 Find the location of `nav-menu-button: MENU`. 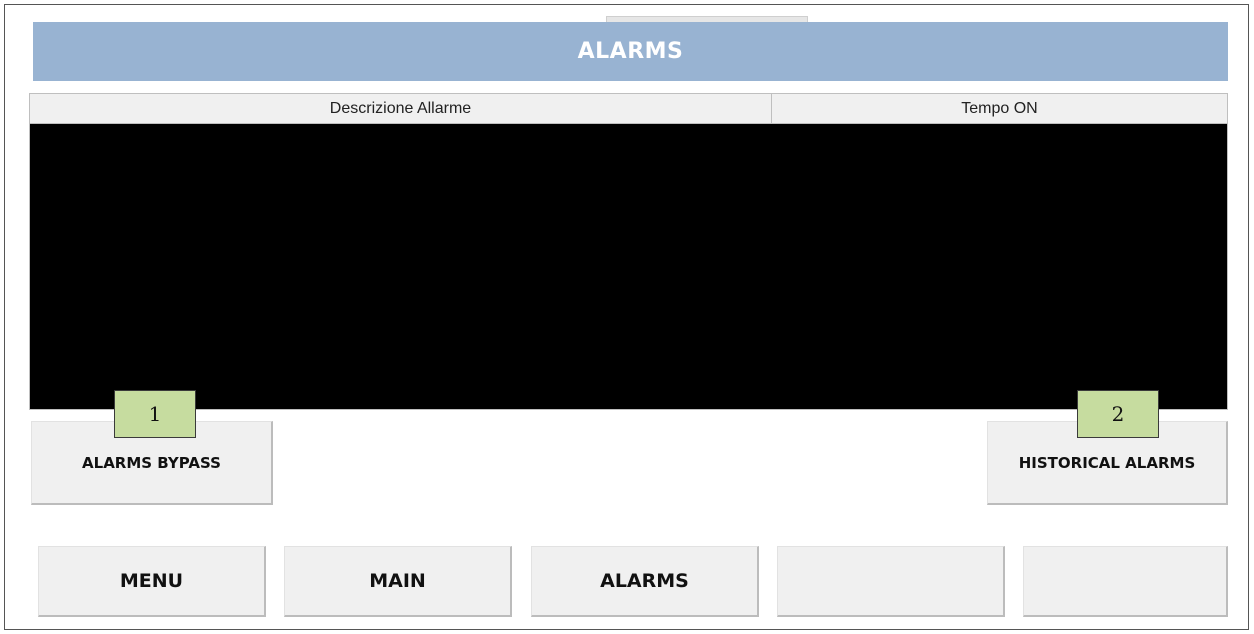

nav-menu-button: MENU is located at coordinates (152, 581).